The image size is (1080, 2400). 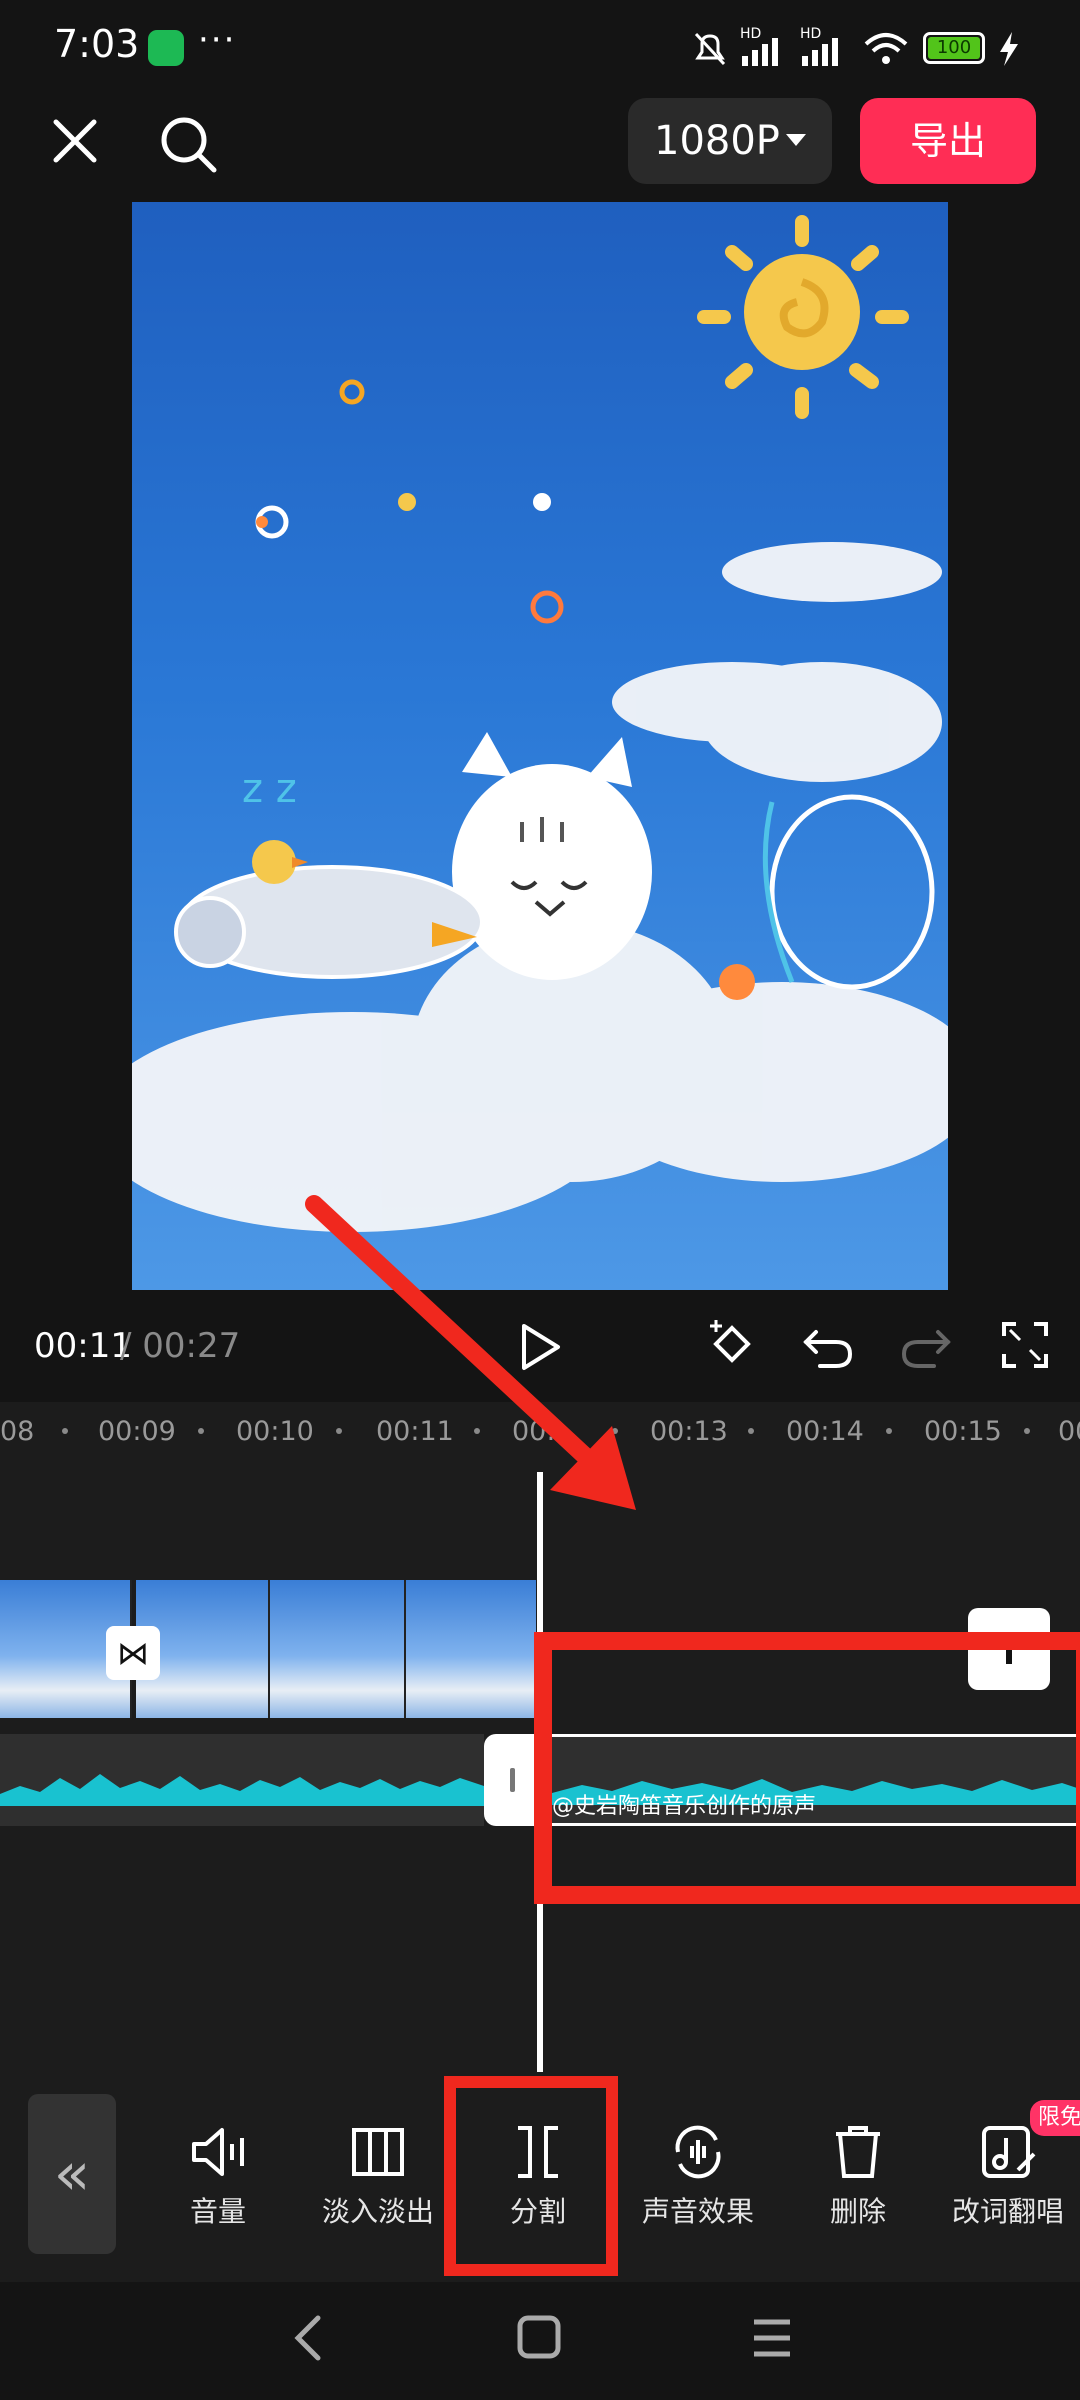 What do you see at coordinates (825, 1431) in the screenshot?
I see `ruler-tick: 00:14` at bounding box center [825, 1431].